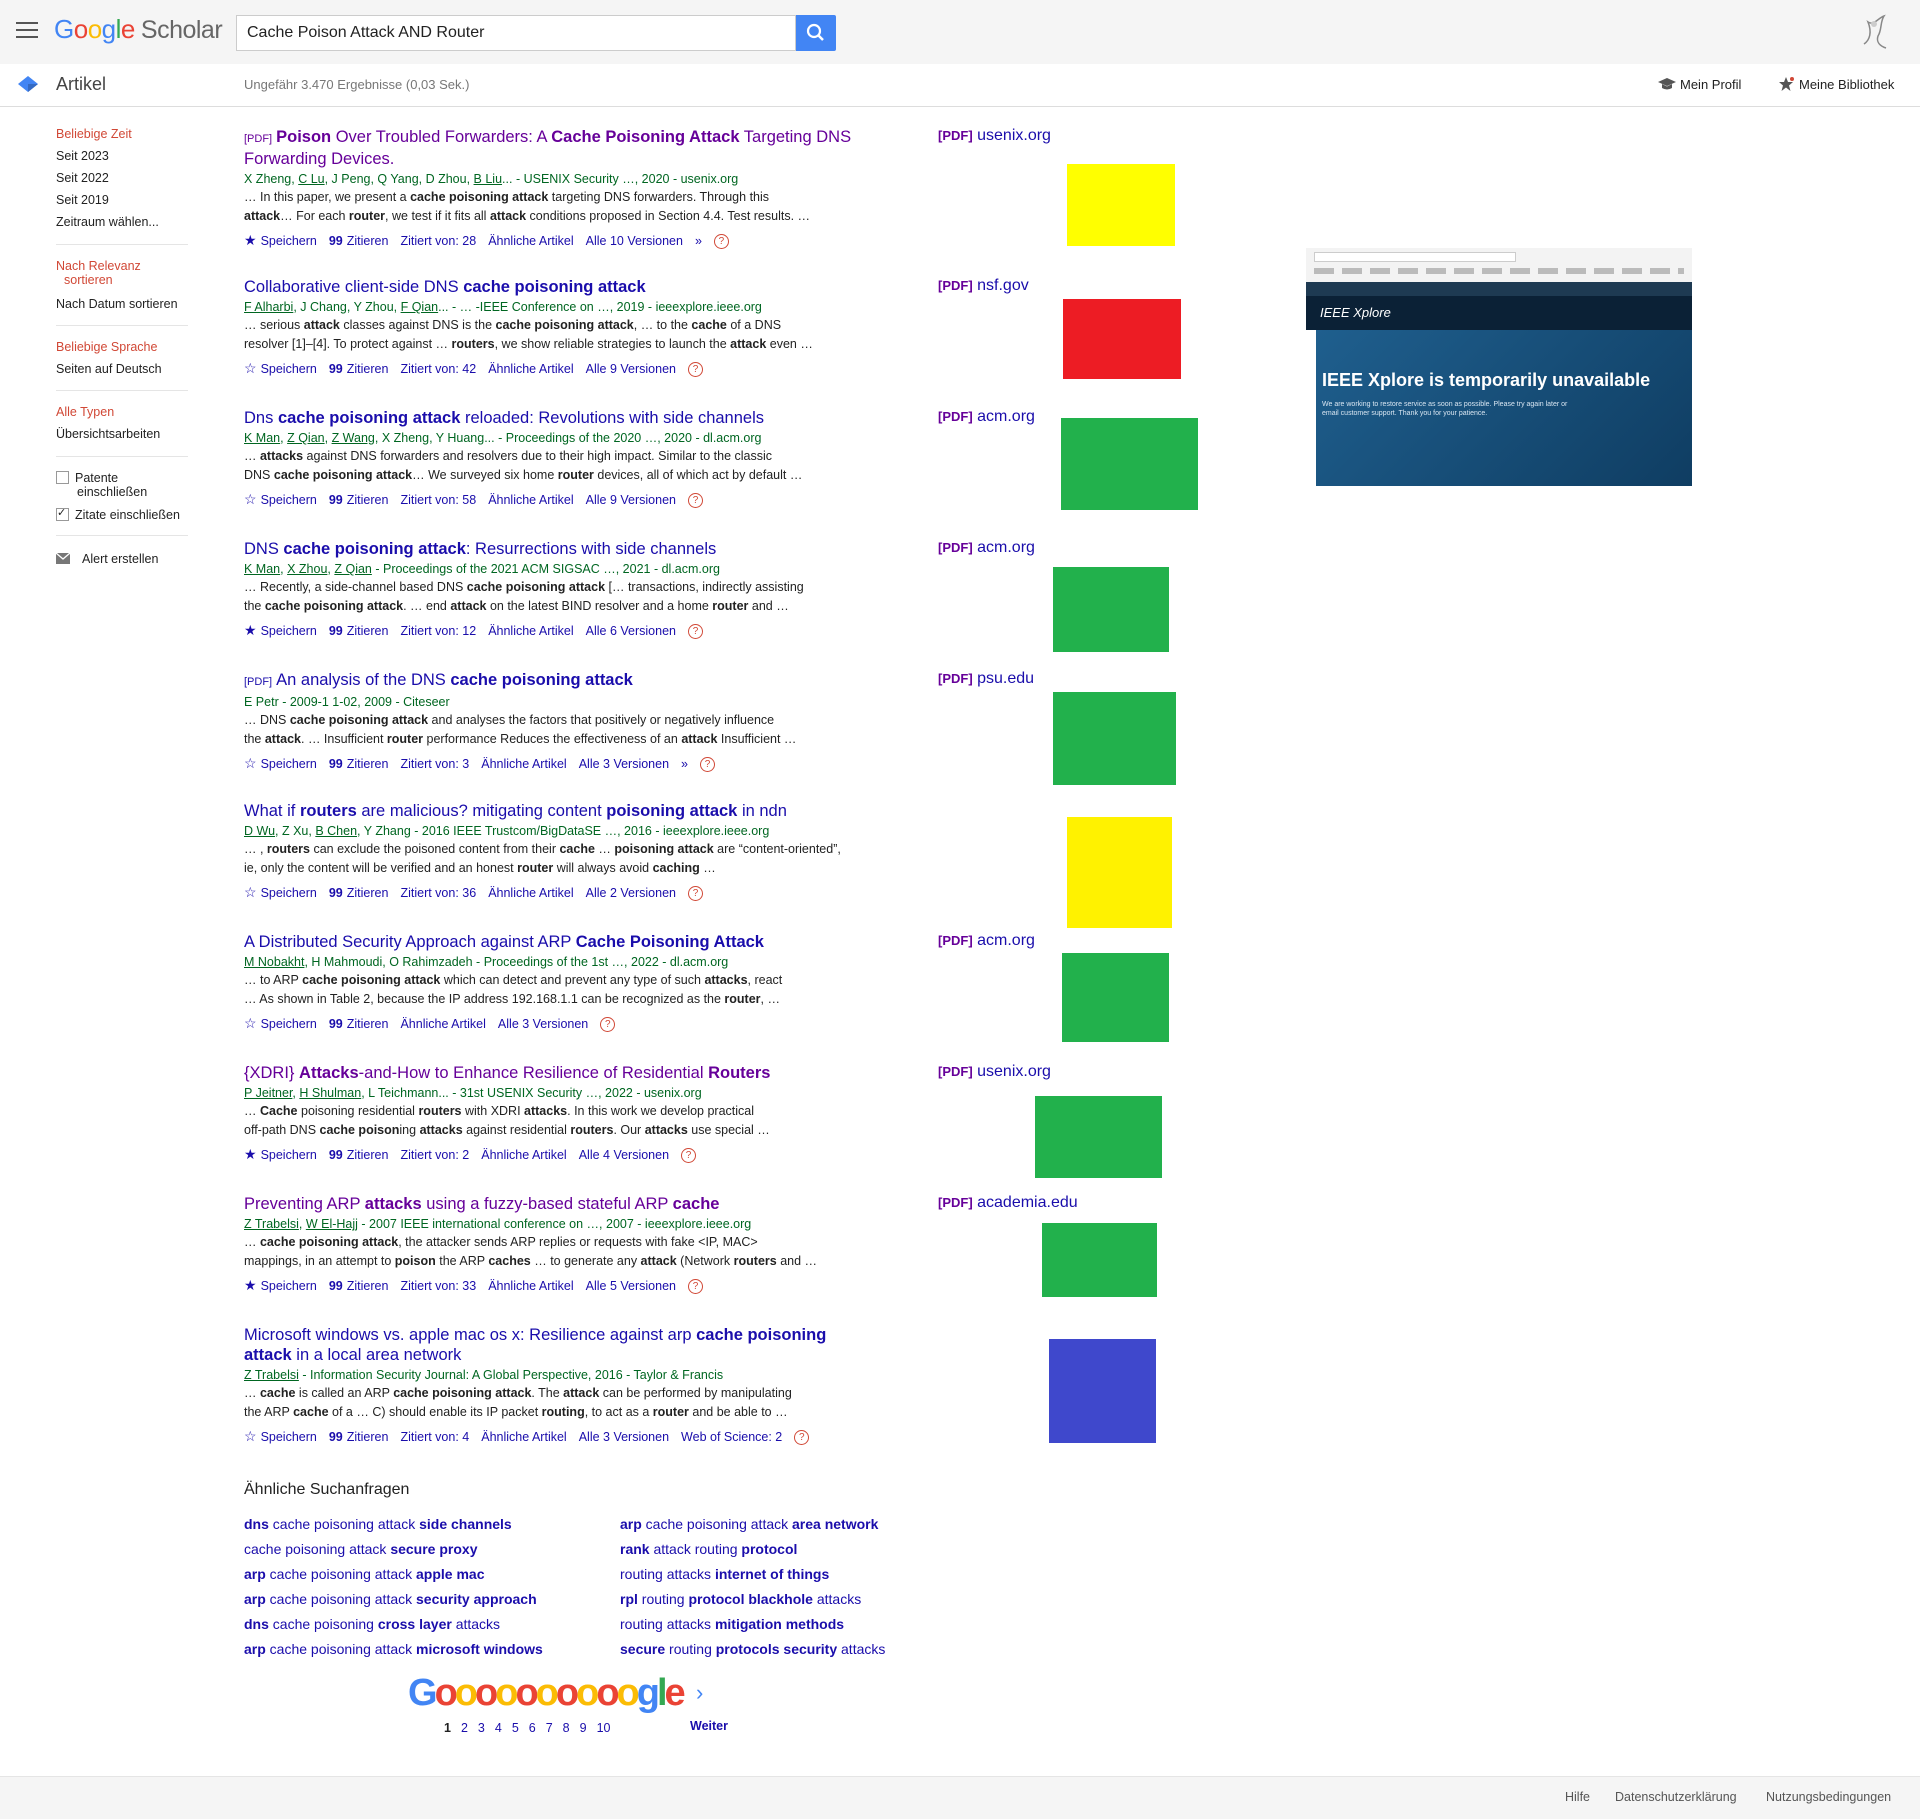 This screenshot has width=1920, height=1819. What do you see at coordinates (464, 1728) in the screenshot?
I see `page-number-link: 2` at bounding box center [464, 1728].